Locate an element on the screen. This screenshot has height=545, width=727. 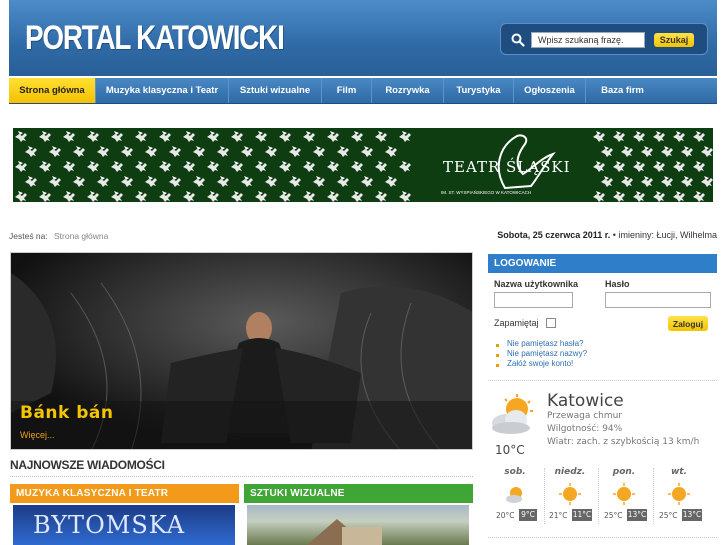
pegasus-pattern is located at coordinates (364, 166).